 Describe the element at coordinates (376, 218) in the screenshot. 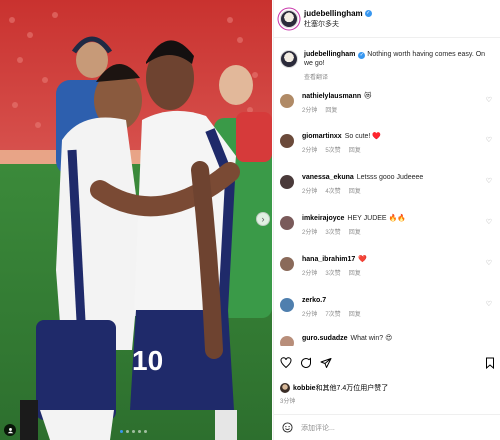

I see `comment-text: HEY JUDEE 🔥🔥` at that location.